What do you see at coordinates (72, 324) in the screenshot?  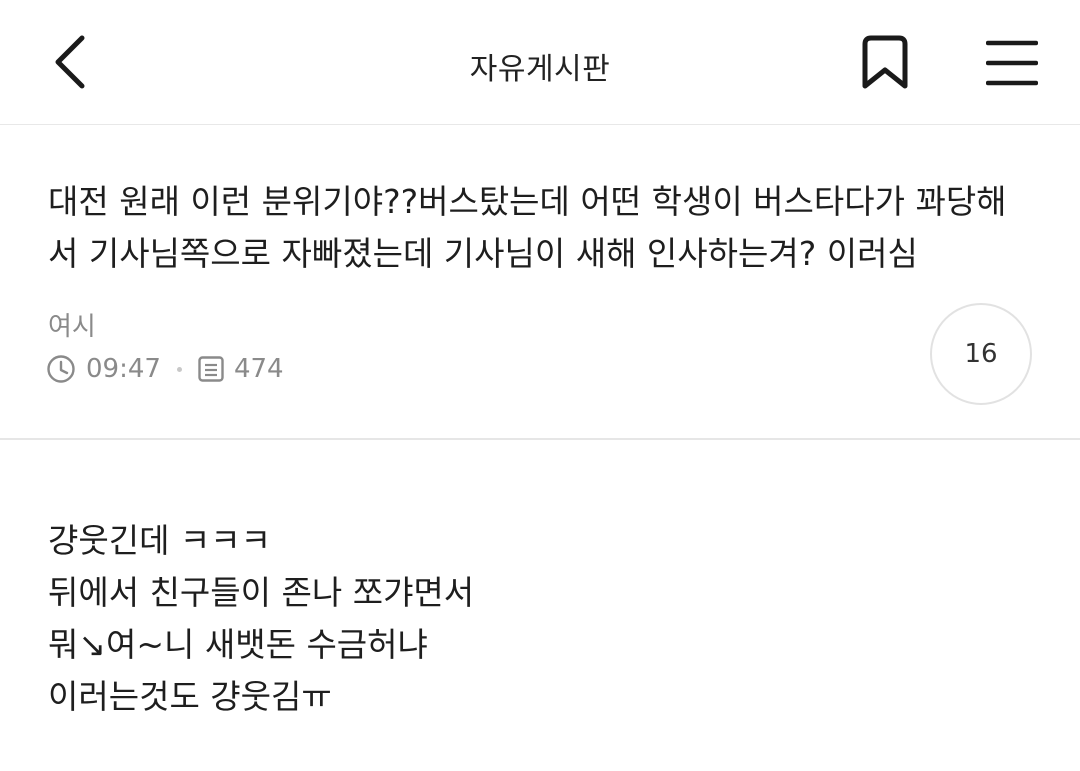 I see `author-name: 여시` at bounding box center [72, 324].